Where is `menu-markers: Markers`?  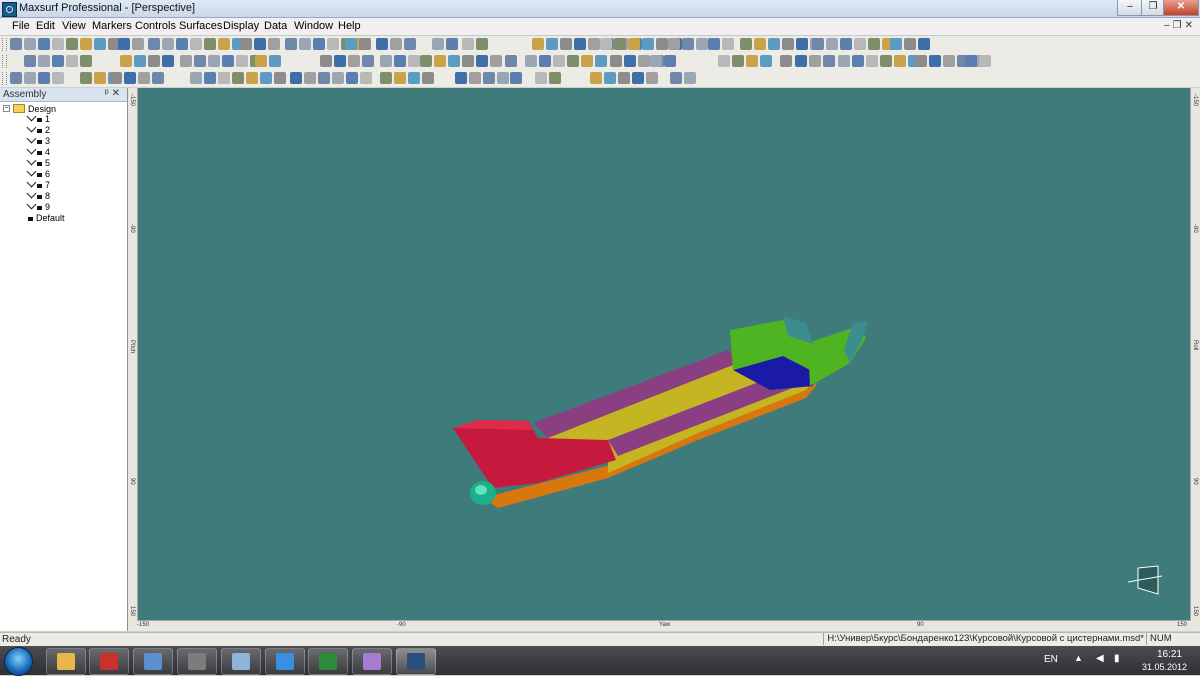 menu-markers: Markers is located at coordinates (112, 26).